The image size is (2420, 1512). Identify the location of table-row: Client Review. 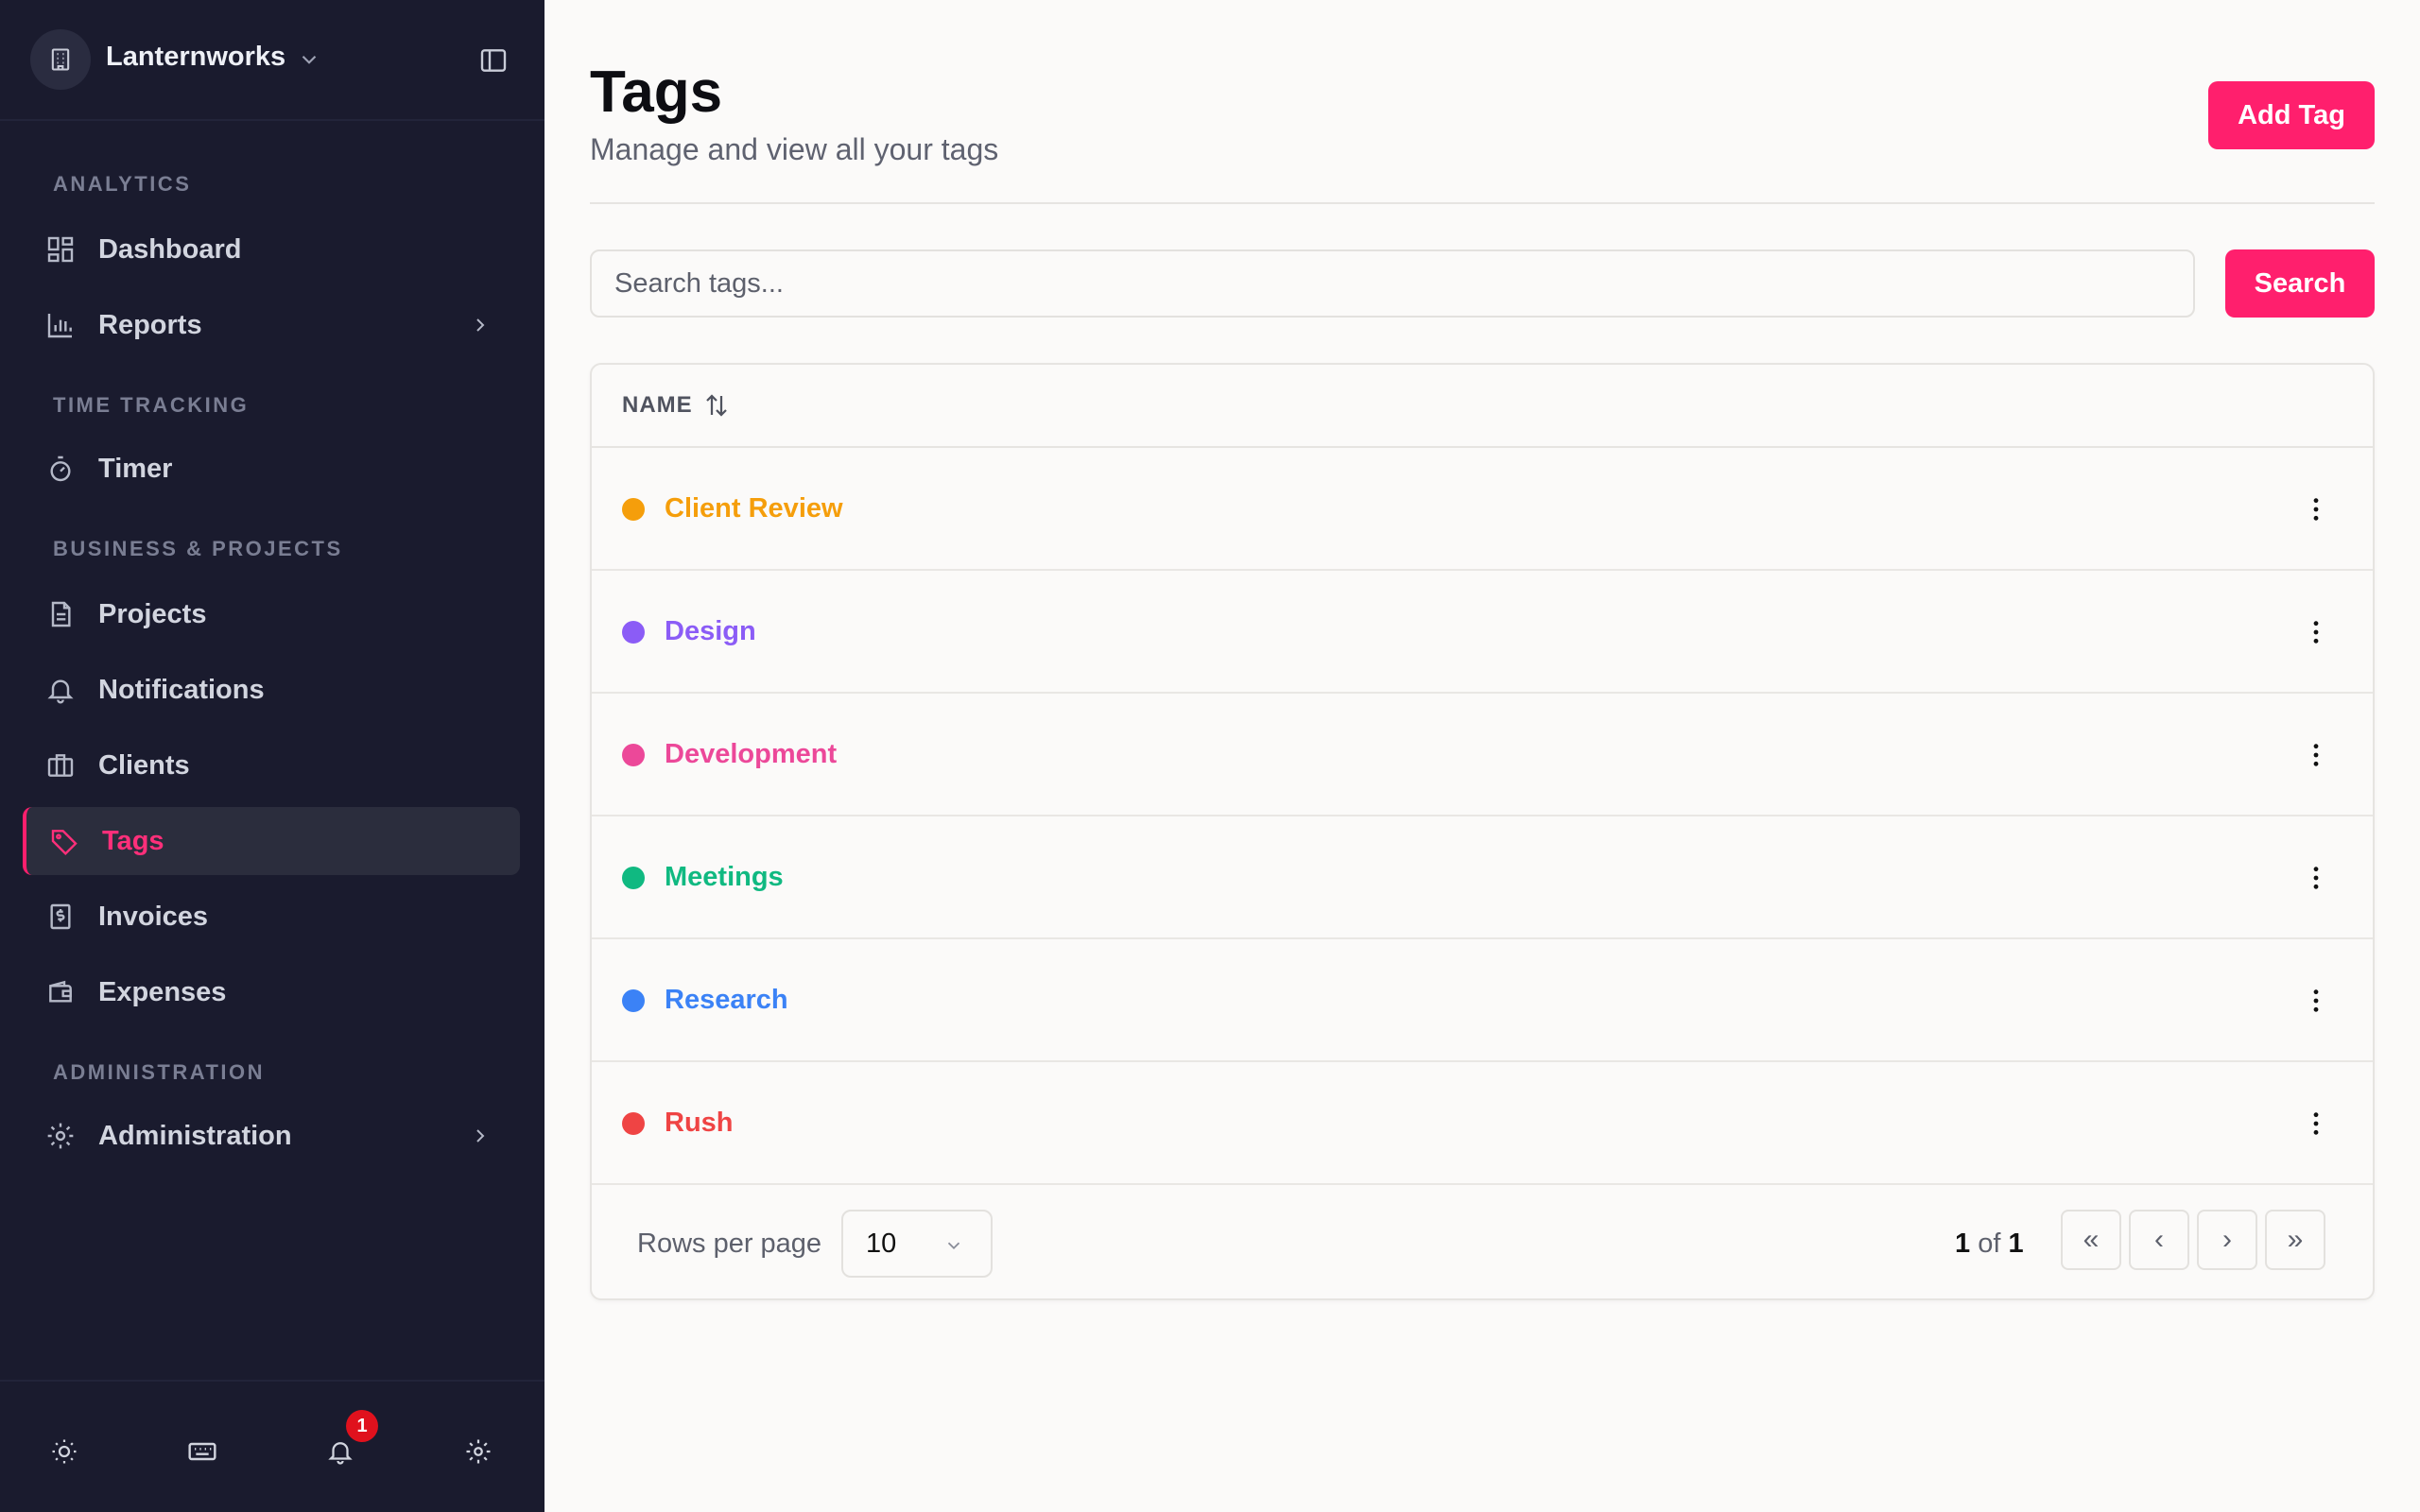
(1482, 509).